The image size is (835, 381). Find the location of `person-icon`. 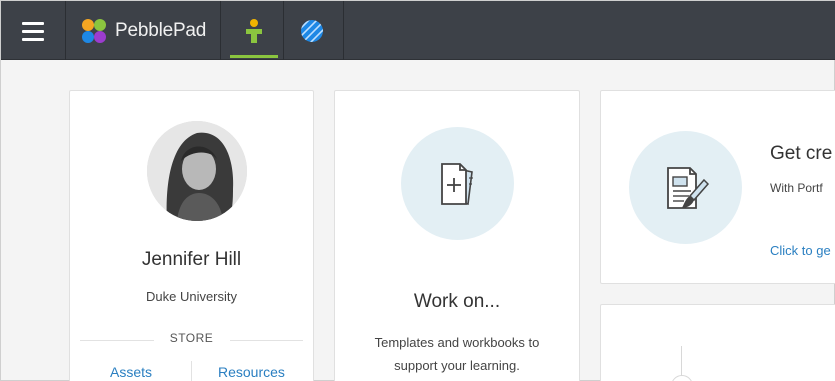

person-icon is located at coordinates (254, 30).